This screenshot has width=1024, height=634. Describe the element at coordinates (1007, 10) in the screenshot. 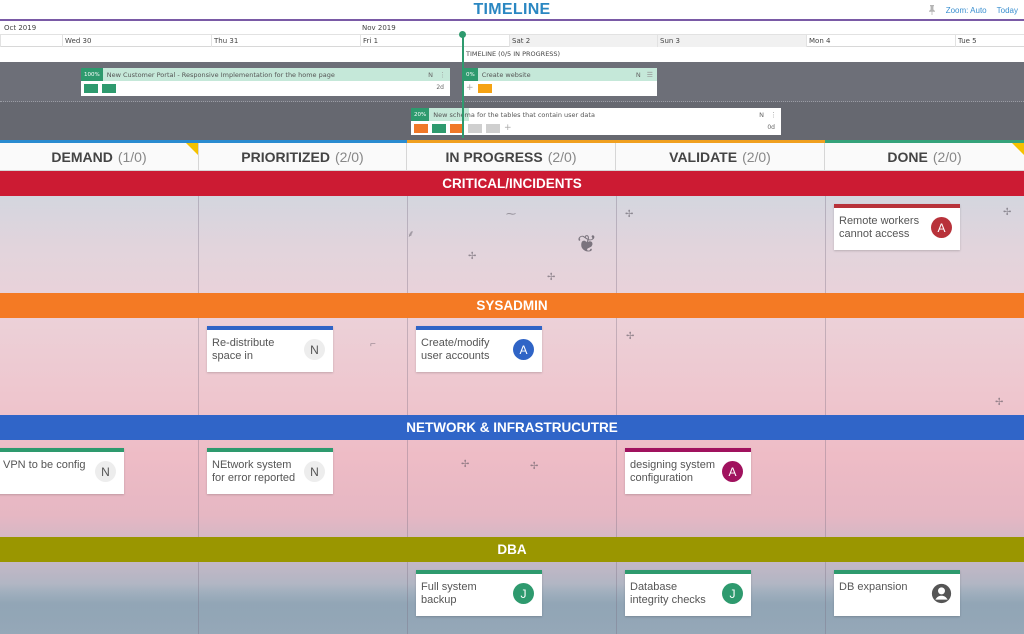

I see `today-button: Today` at that location.